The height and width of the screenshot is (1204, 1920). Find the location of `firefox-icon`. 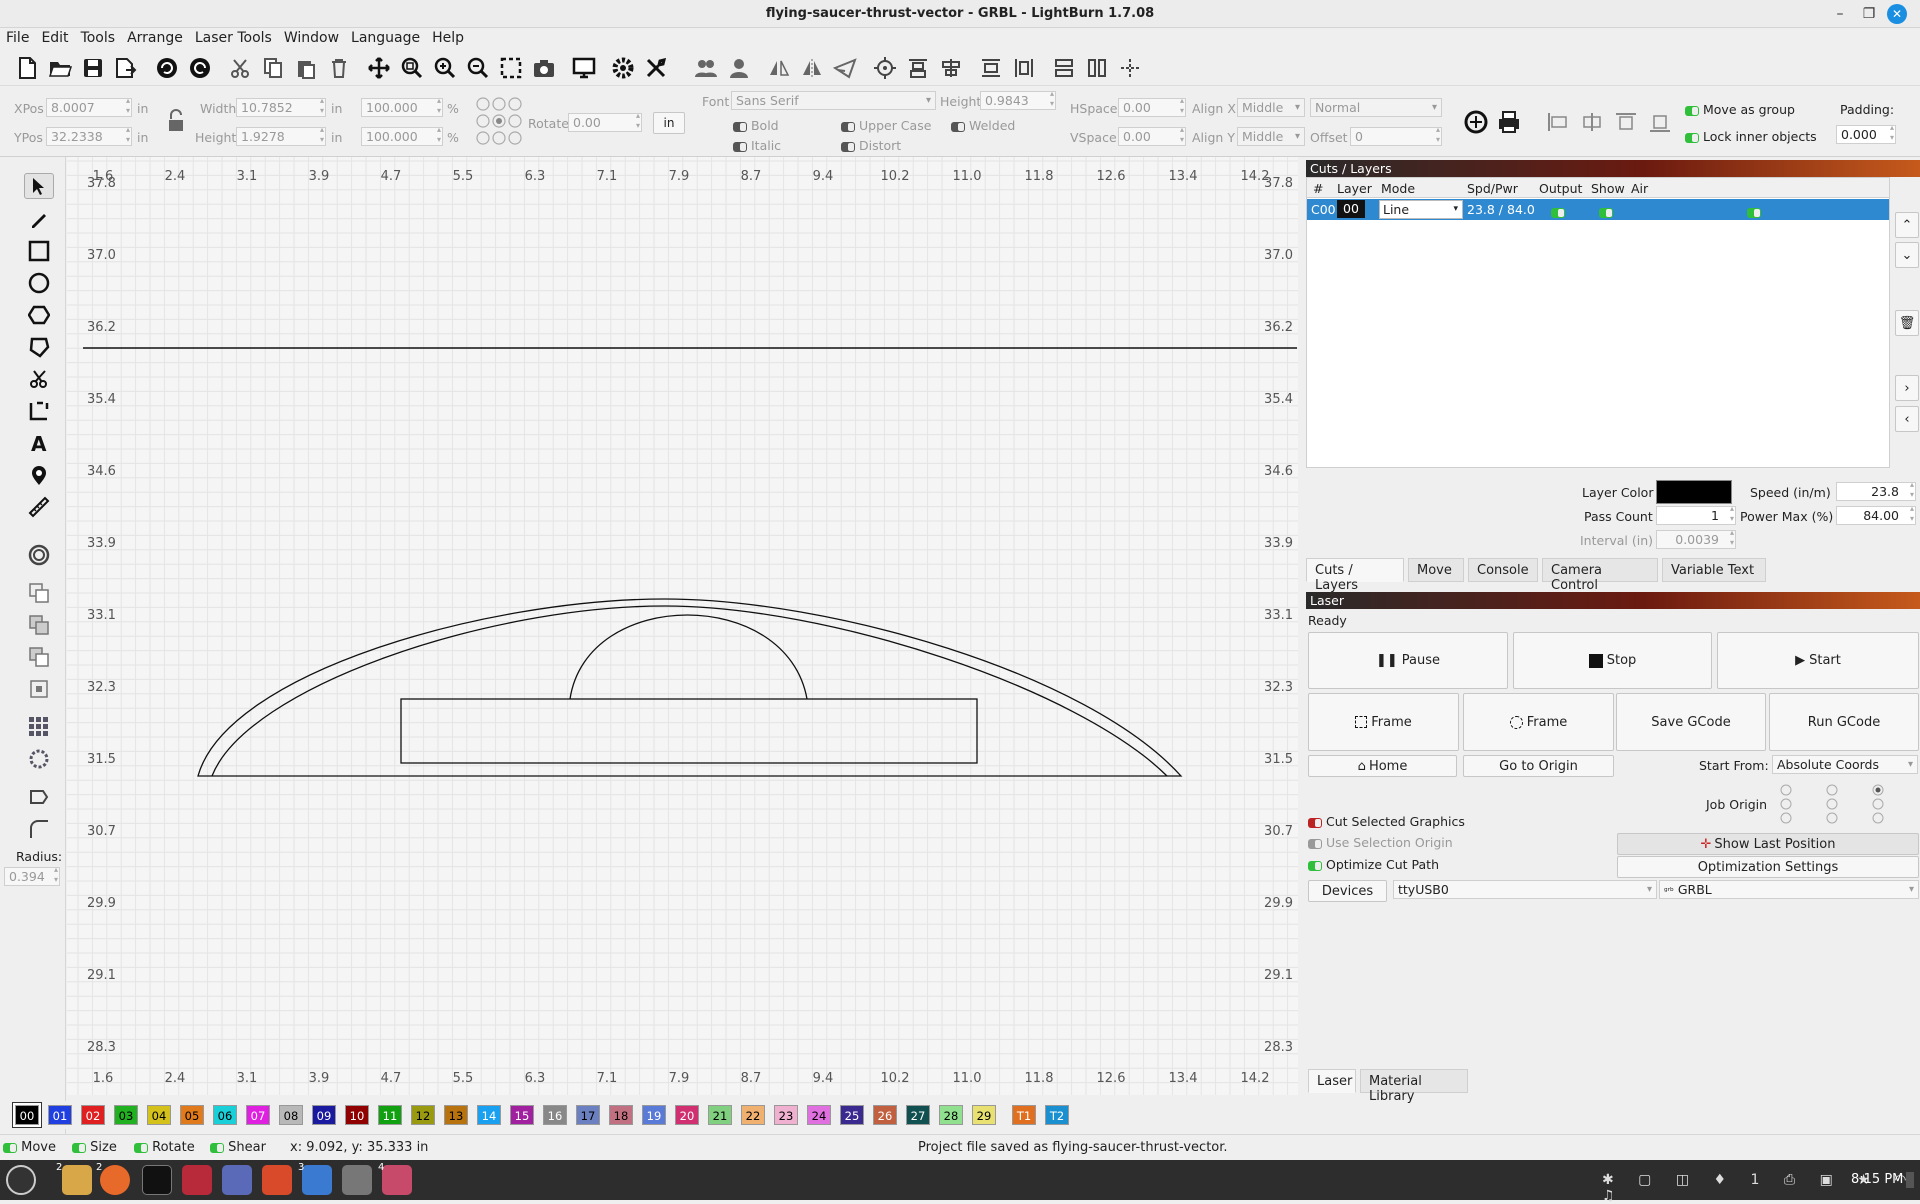

firefox-icon is located at coordinates (115, 1180).